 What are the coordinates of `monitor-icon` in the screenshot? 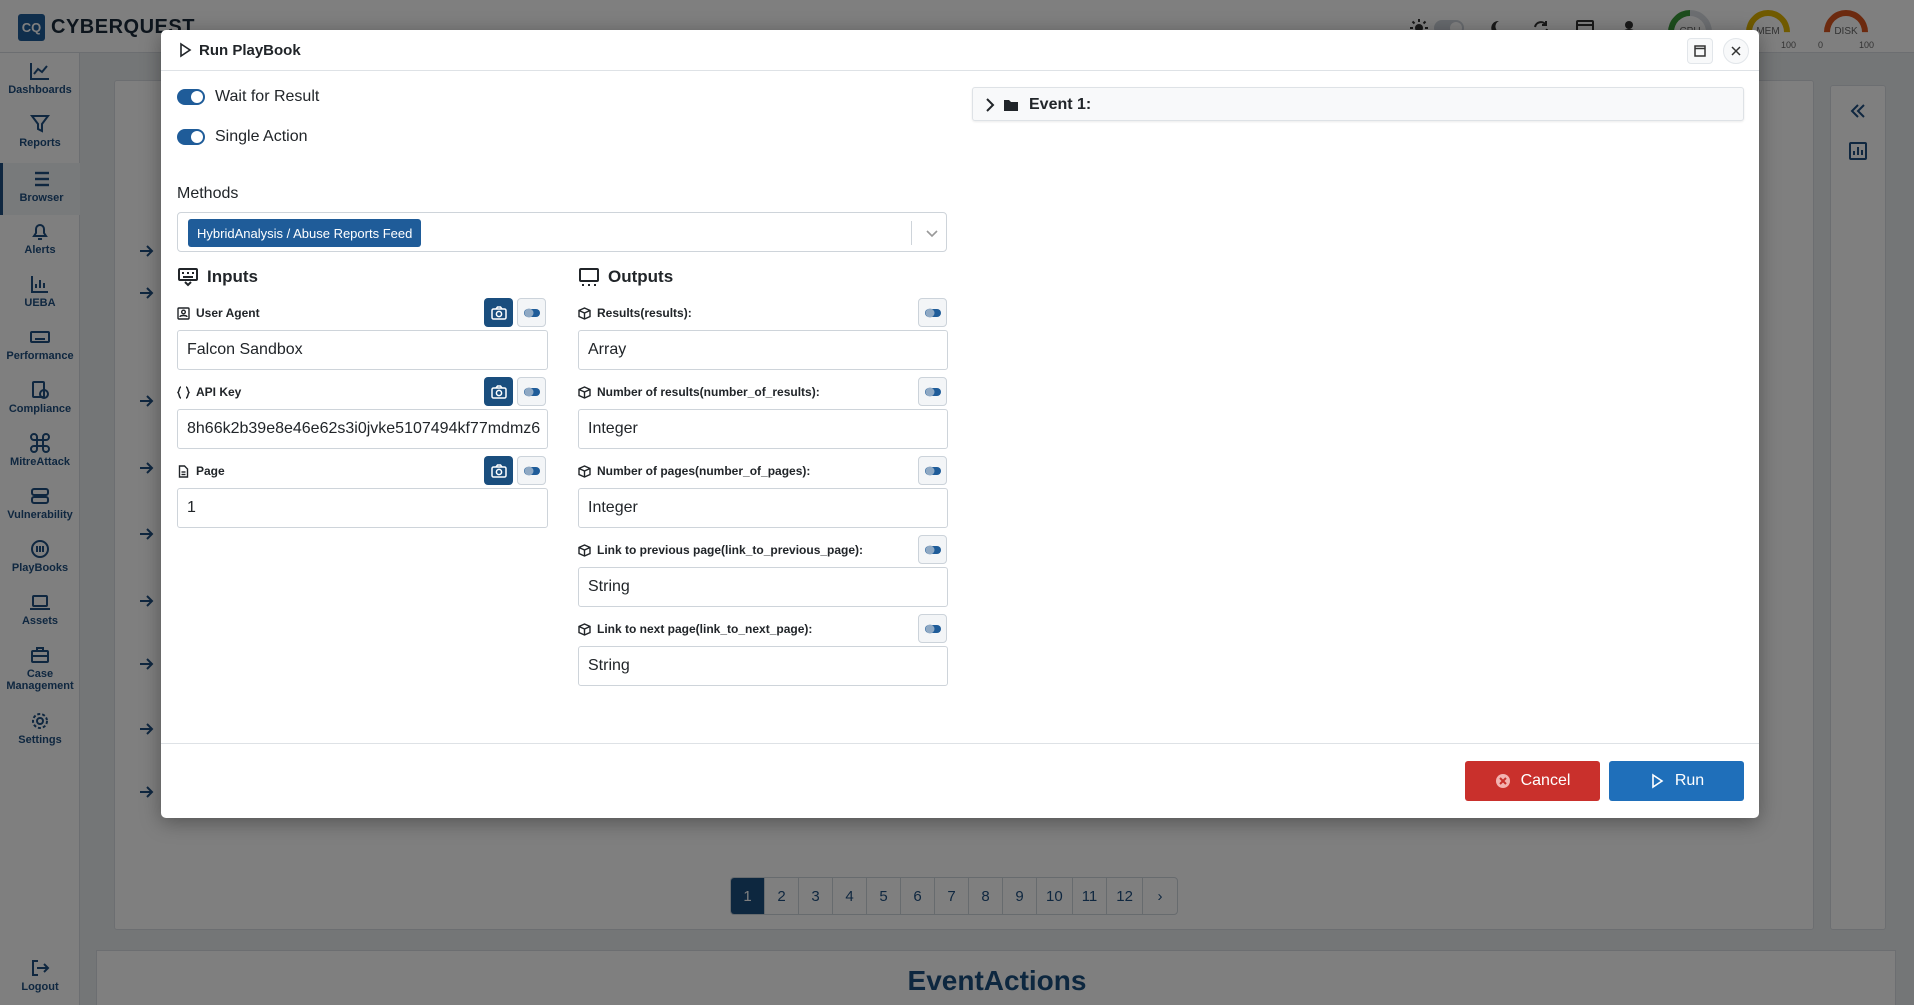 It's located at (589, 277).